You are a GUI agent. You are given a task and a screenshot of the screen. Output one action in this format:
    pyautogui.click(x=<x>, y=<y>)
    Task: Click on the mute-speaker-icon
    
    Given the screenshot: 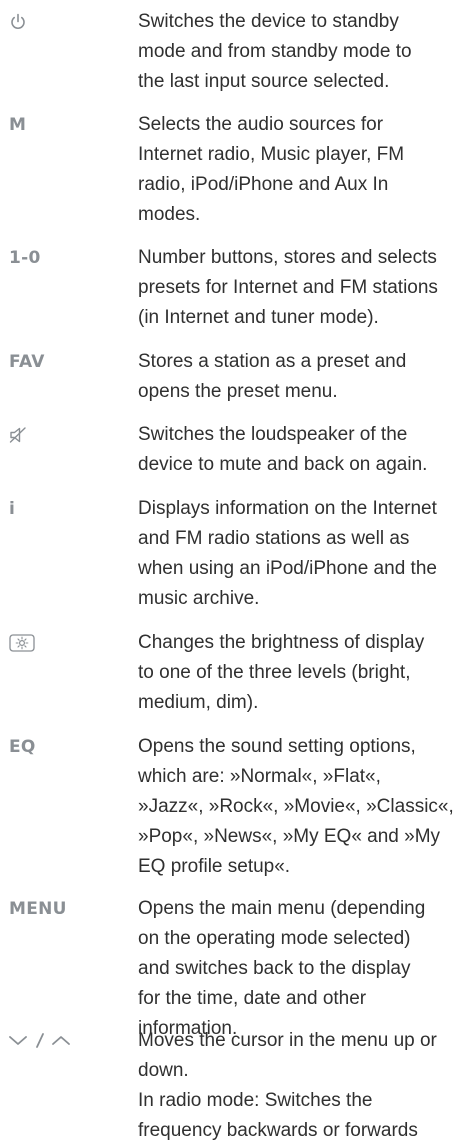 What is the action you would take?
    pyautogui.click(x=69, y=435)
    